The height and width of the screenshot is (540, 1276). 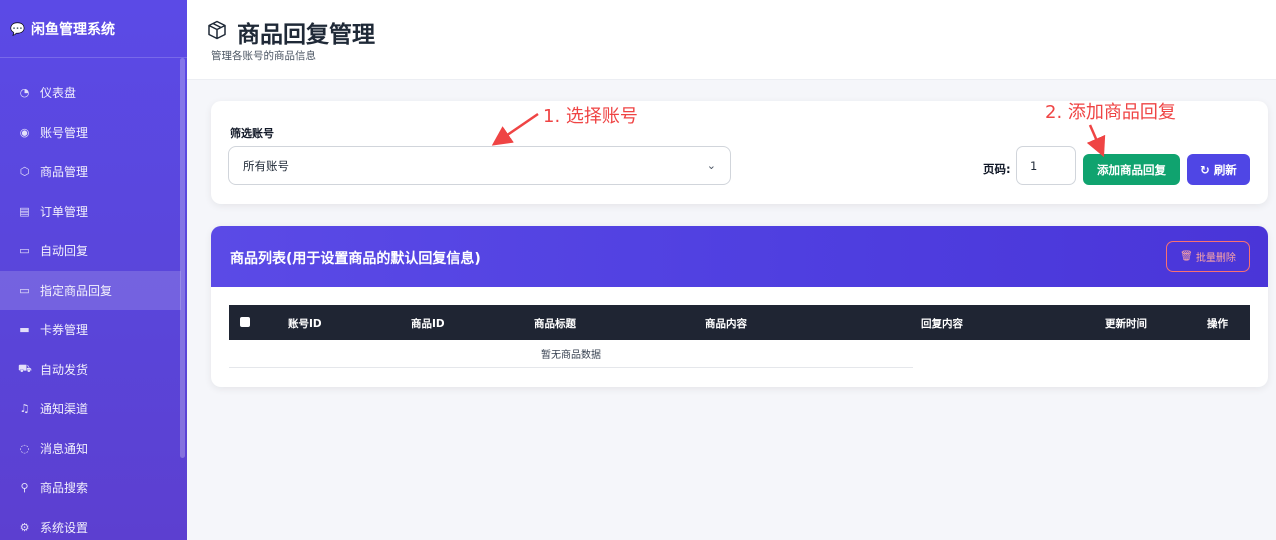 I want to click on column-actions: 操作, so click(x=1217, y=324).